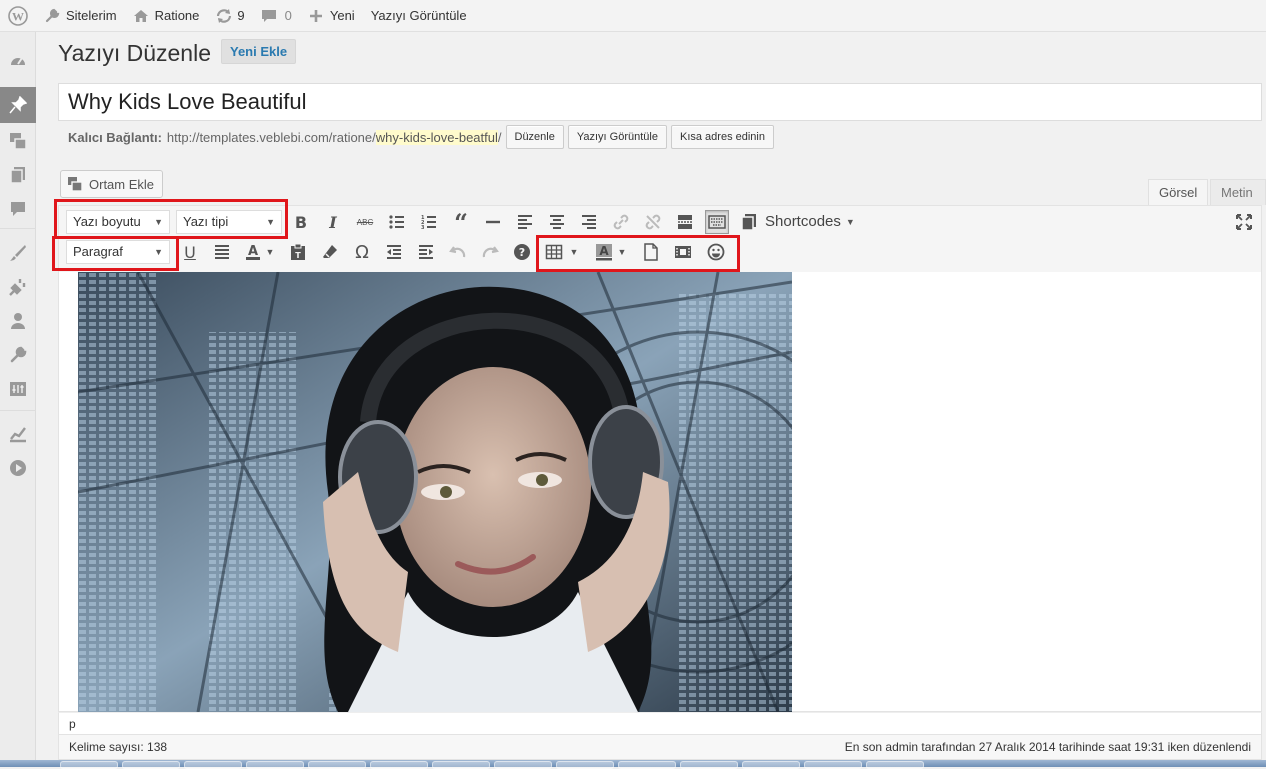 This screenshot has width=1266, height=769. I want to click on permalink-trailing: /, so click(499, 137).